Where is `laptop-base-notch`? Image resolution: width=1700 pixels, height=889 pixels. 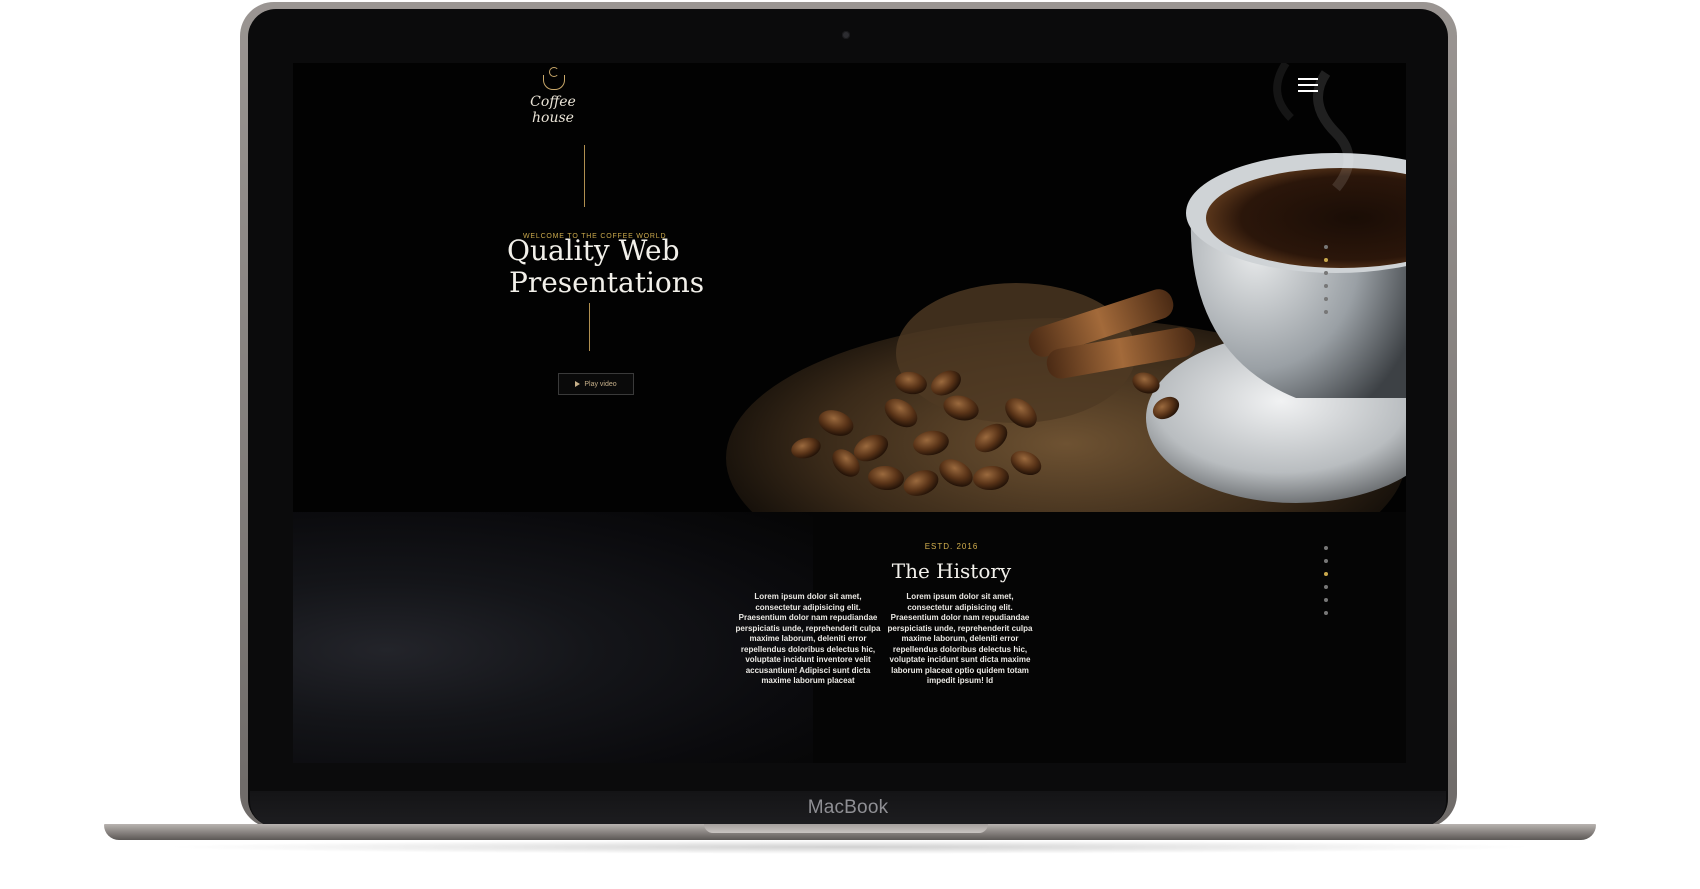 laptop-base-notch is located at coordinates (846, 828).